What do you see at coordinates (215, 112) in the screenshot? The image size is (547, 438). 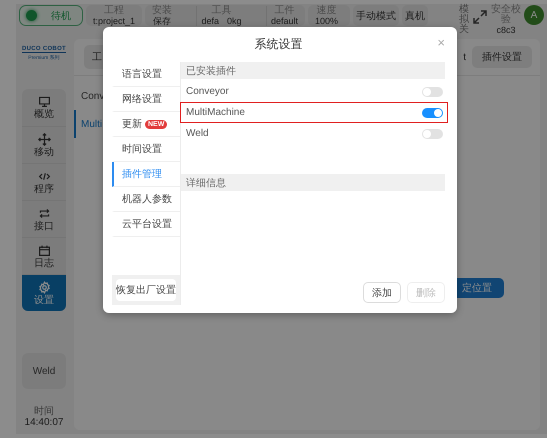 I see `plugin-name: MultiMachine` at bounding box center [215, 112].